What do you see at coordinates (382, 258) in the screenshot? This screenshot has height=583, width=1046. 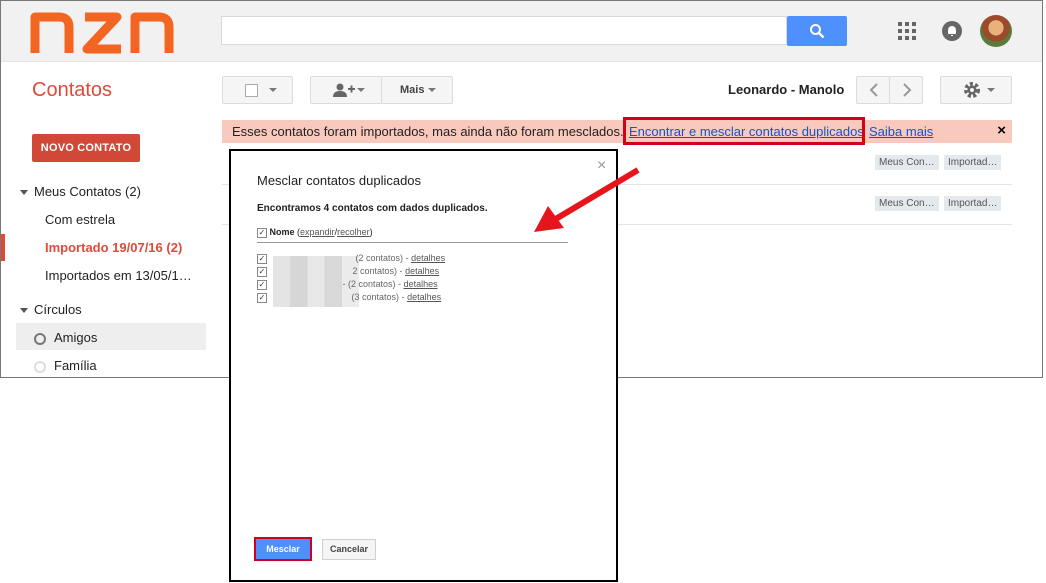 I see `entry-count: (2 contatos) -` at bounding box center [382, 258].